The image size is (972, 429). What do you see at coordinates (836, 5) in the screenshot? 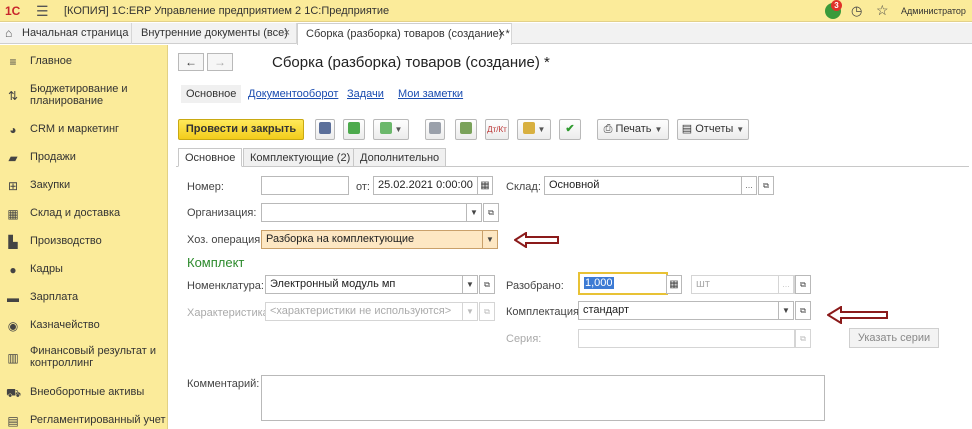
I see `notifications-badge: 3` at bounding box center [836, 5].